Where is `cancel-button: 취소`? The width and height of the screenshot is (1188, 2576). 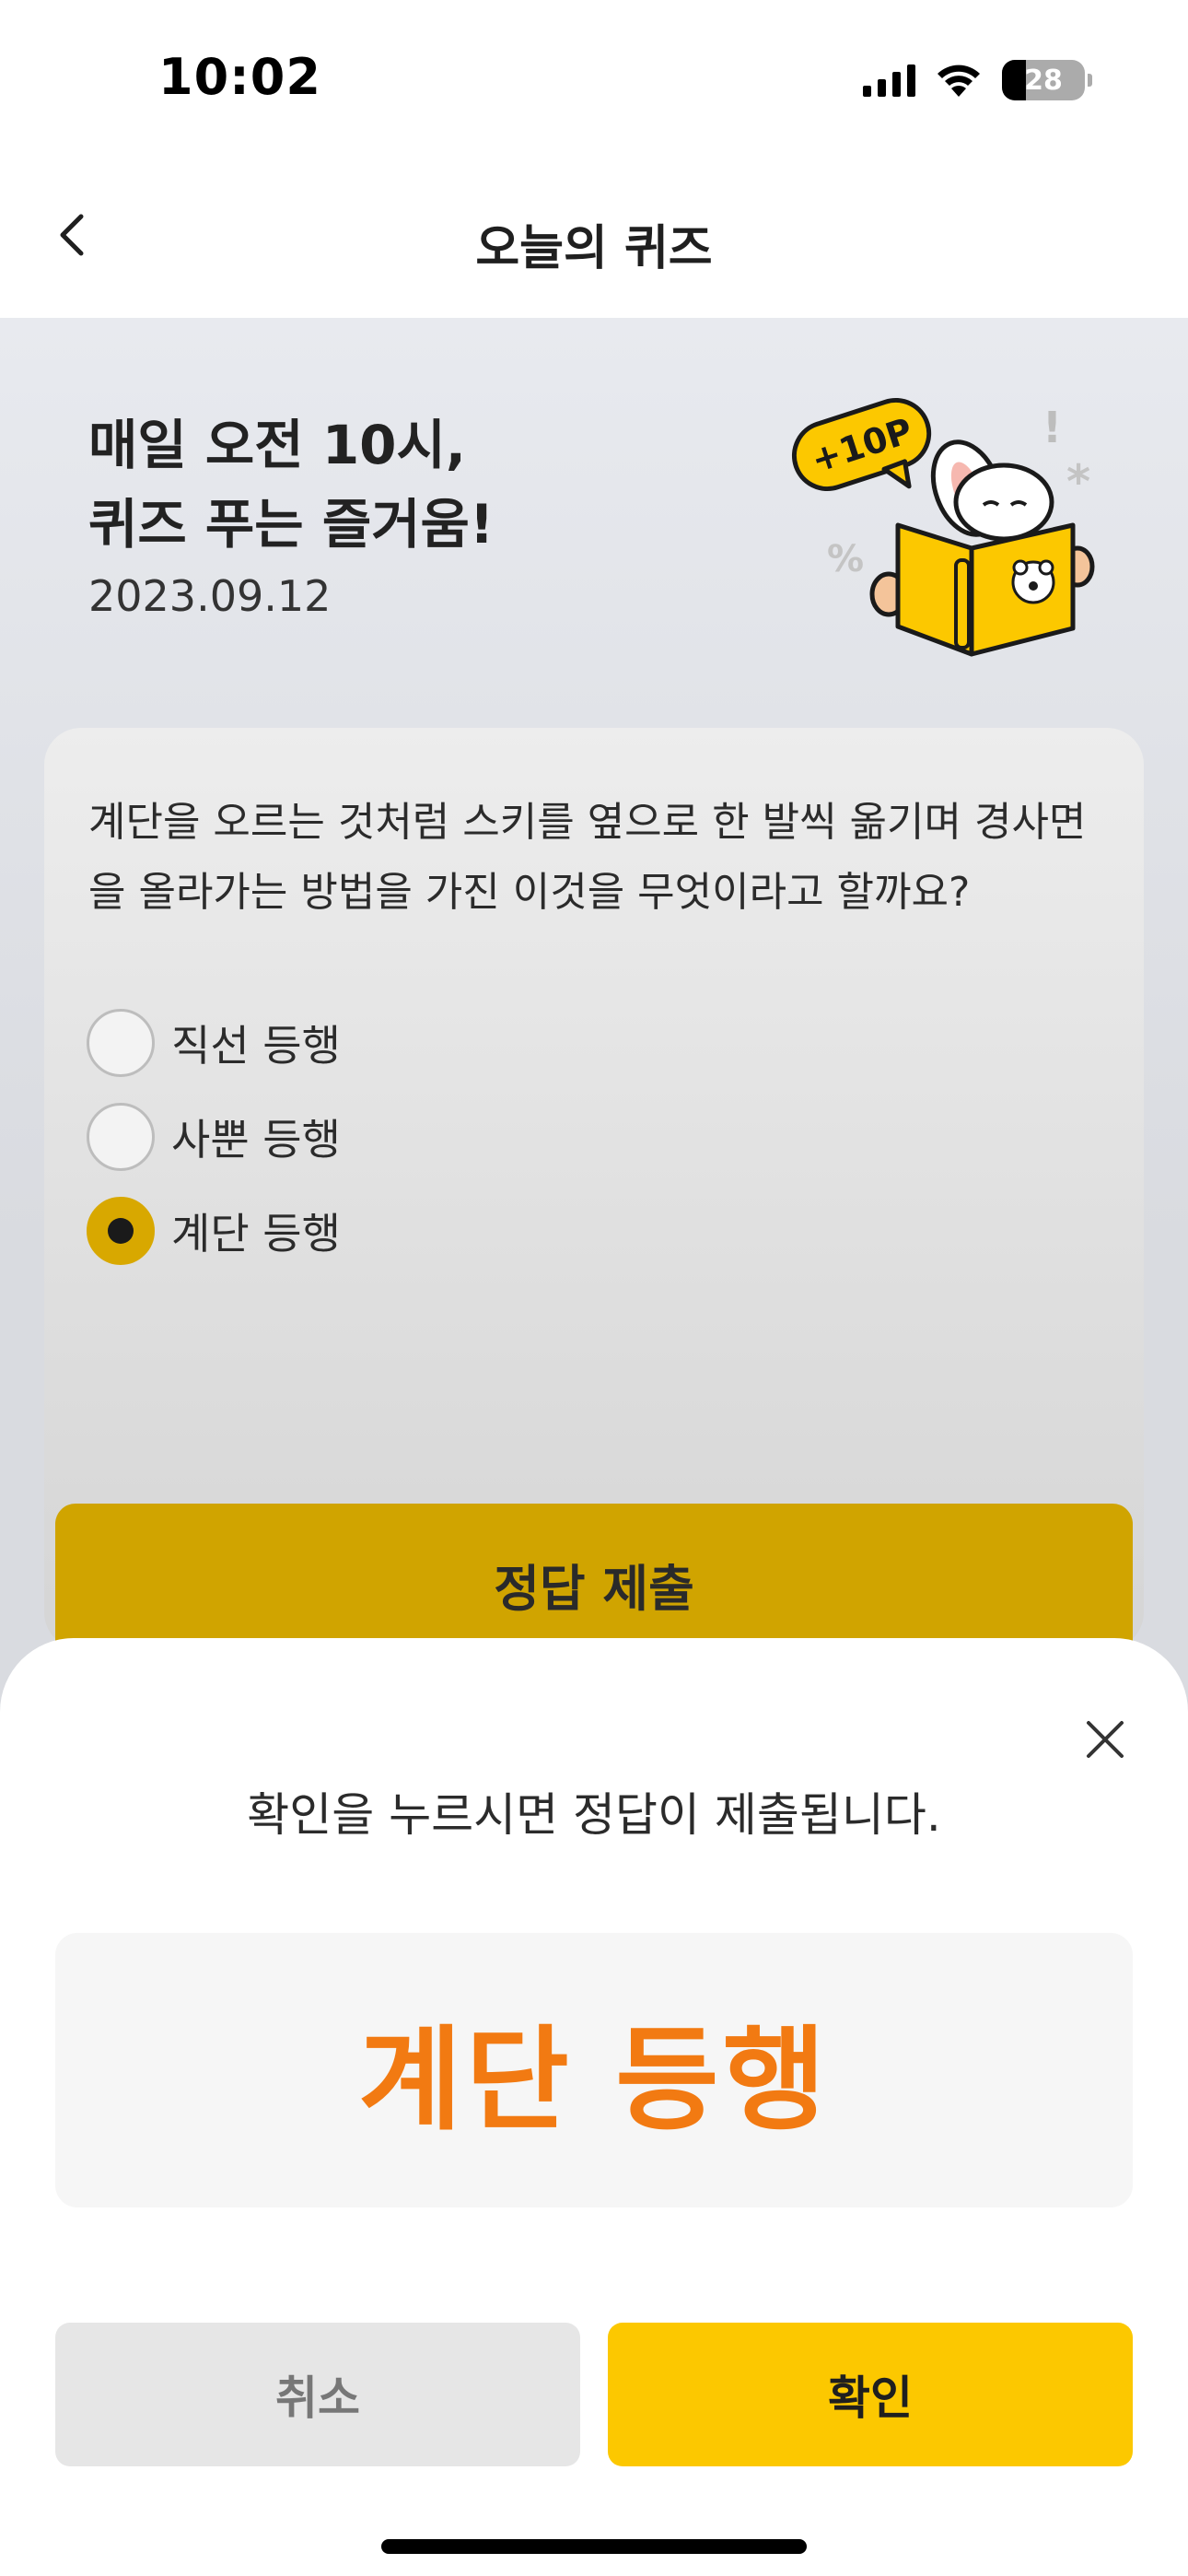
cancel-button: 취소 is located at coordinates (317, 2394).